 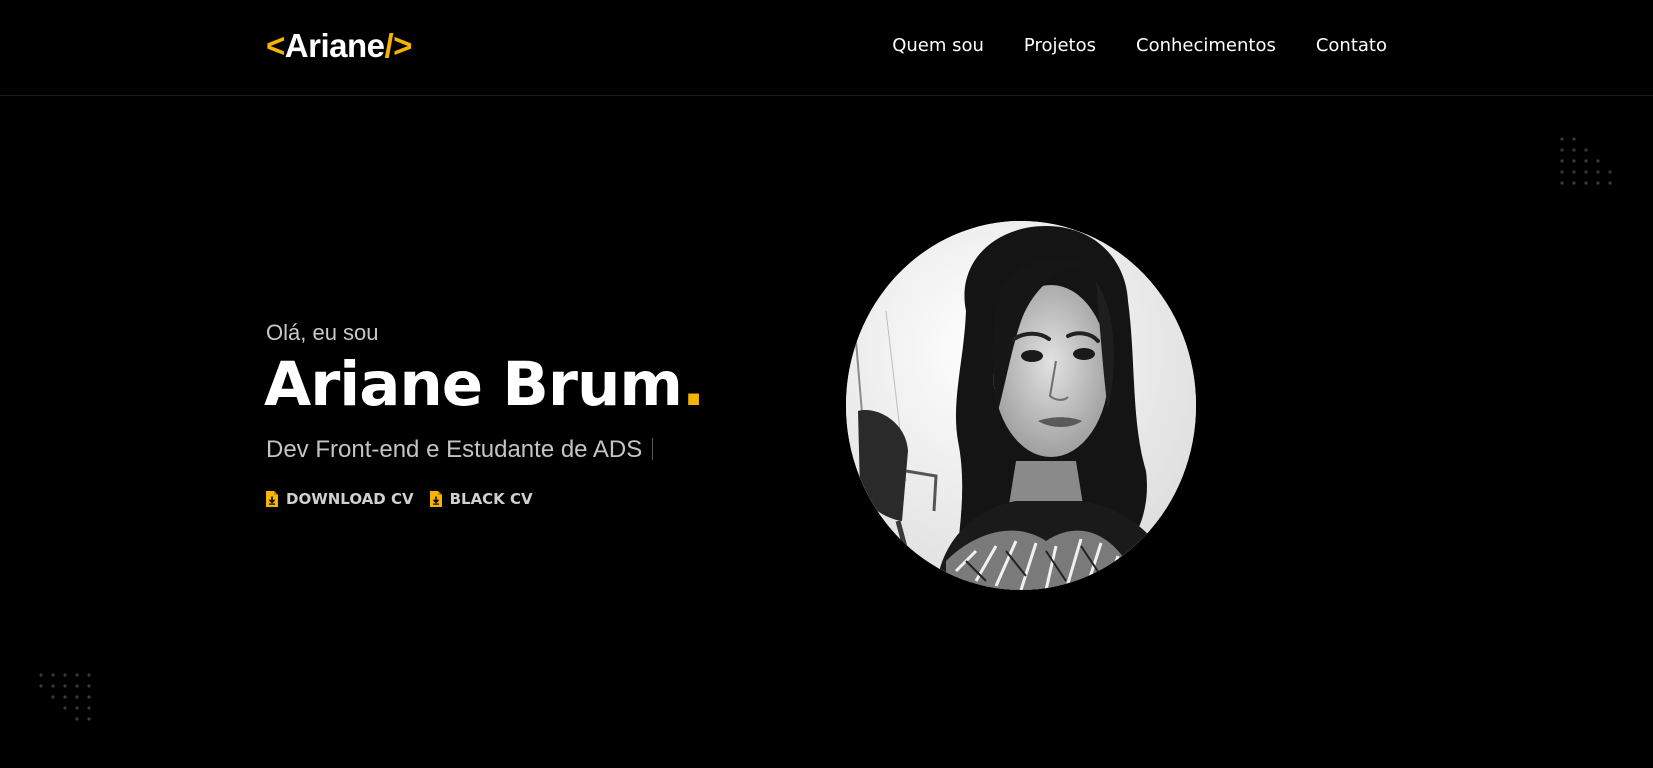 What do you see at coordinates (653, 449) in the screenshot?
I see `typing-cursor` at bounding box center [653, 449].